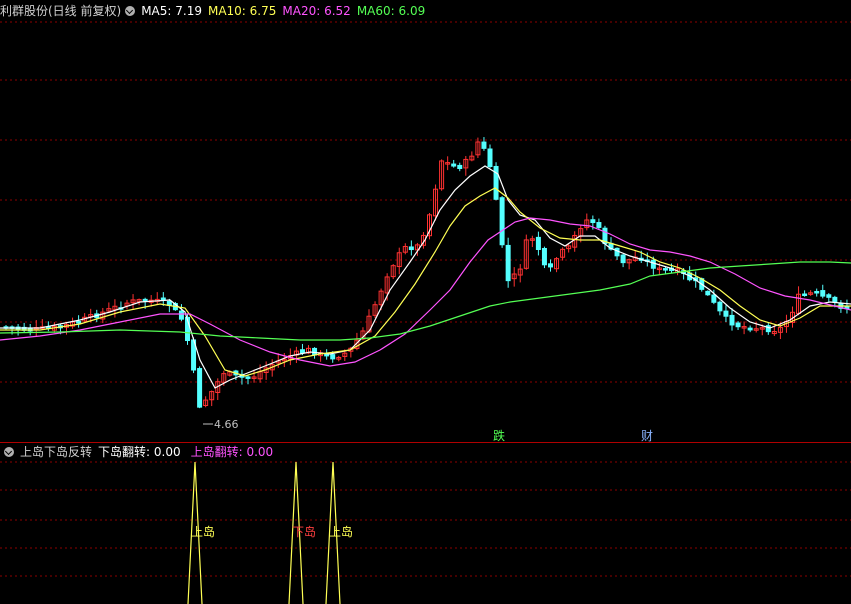  I want to click on ma5-label: MA5: 7.19, so click(171, 11).